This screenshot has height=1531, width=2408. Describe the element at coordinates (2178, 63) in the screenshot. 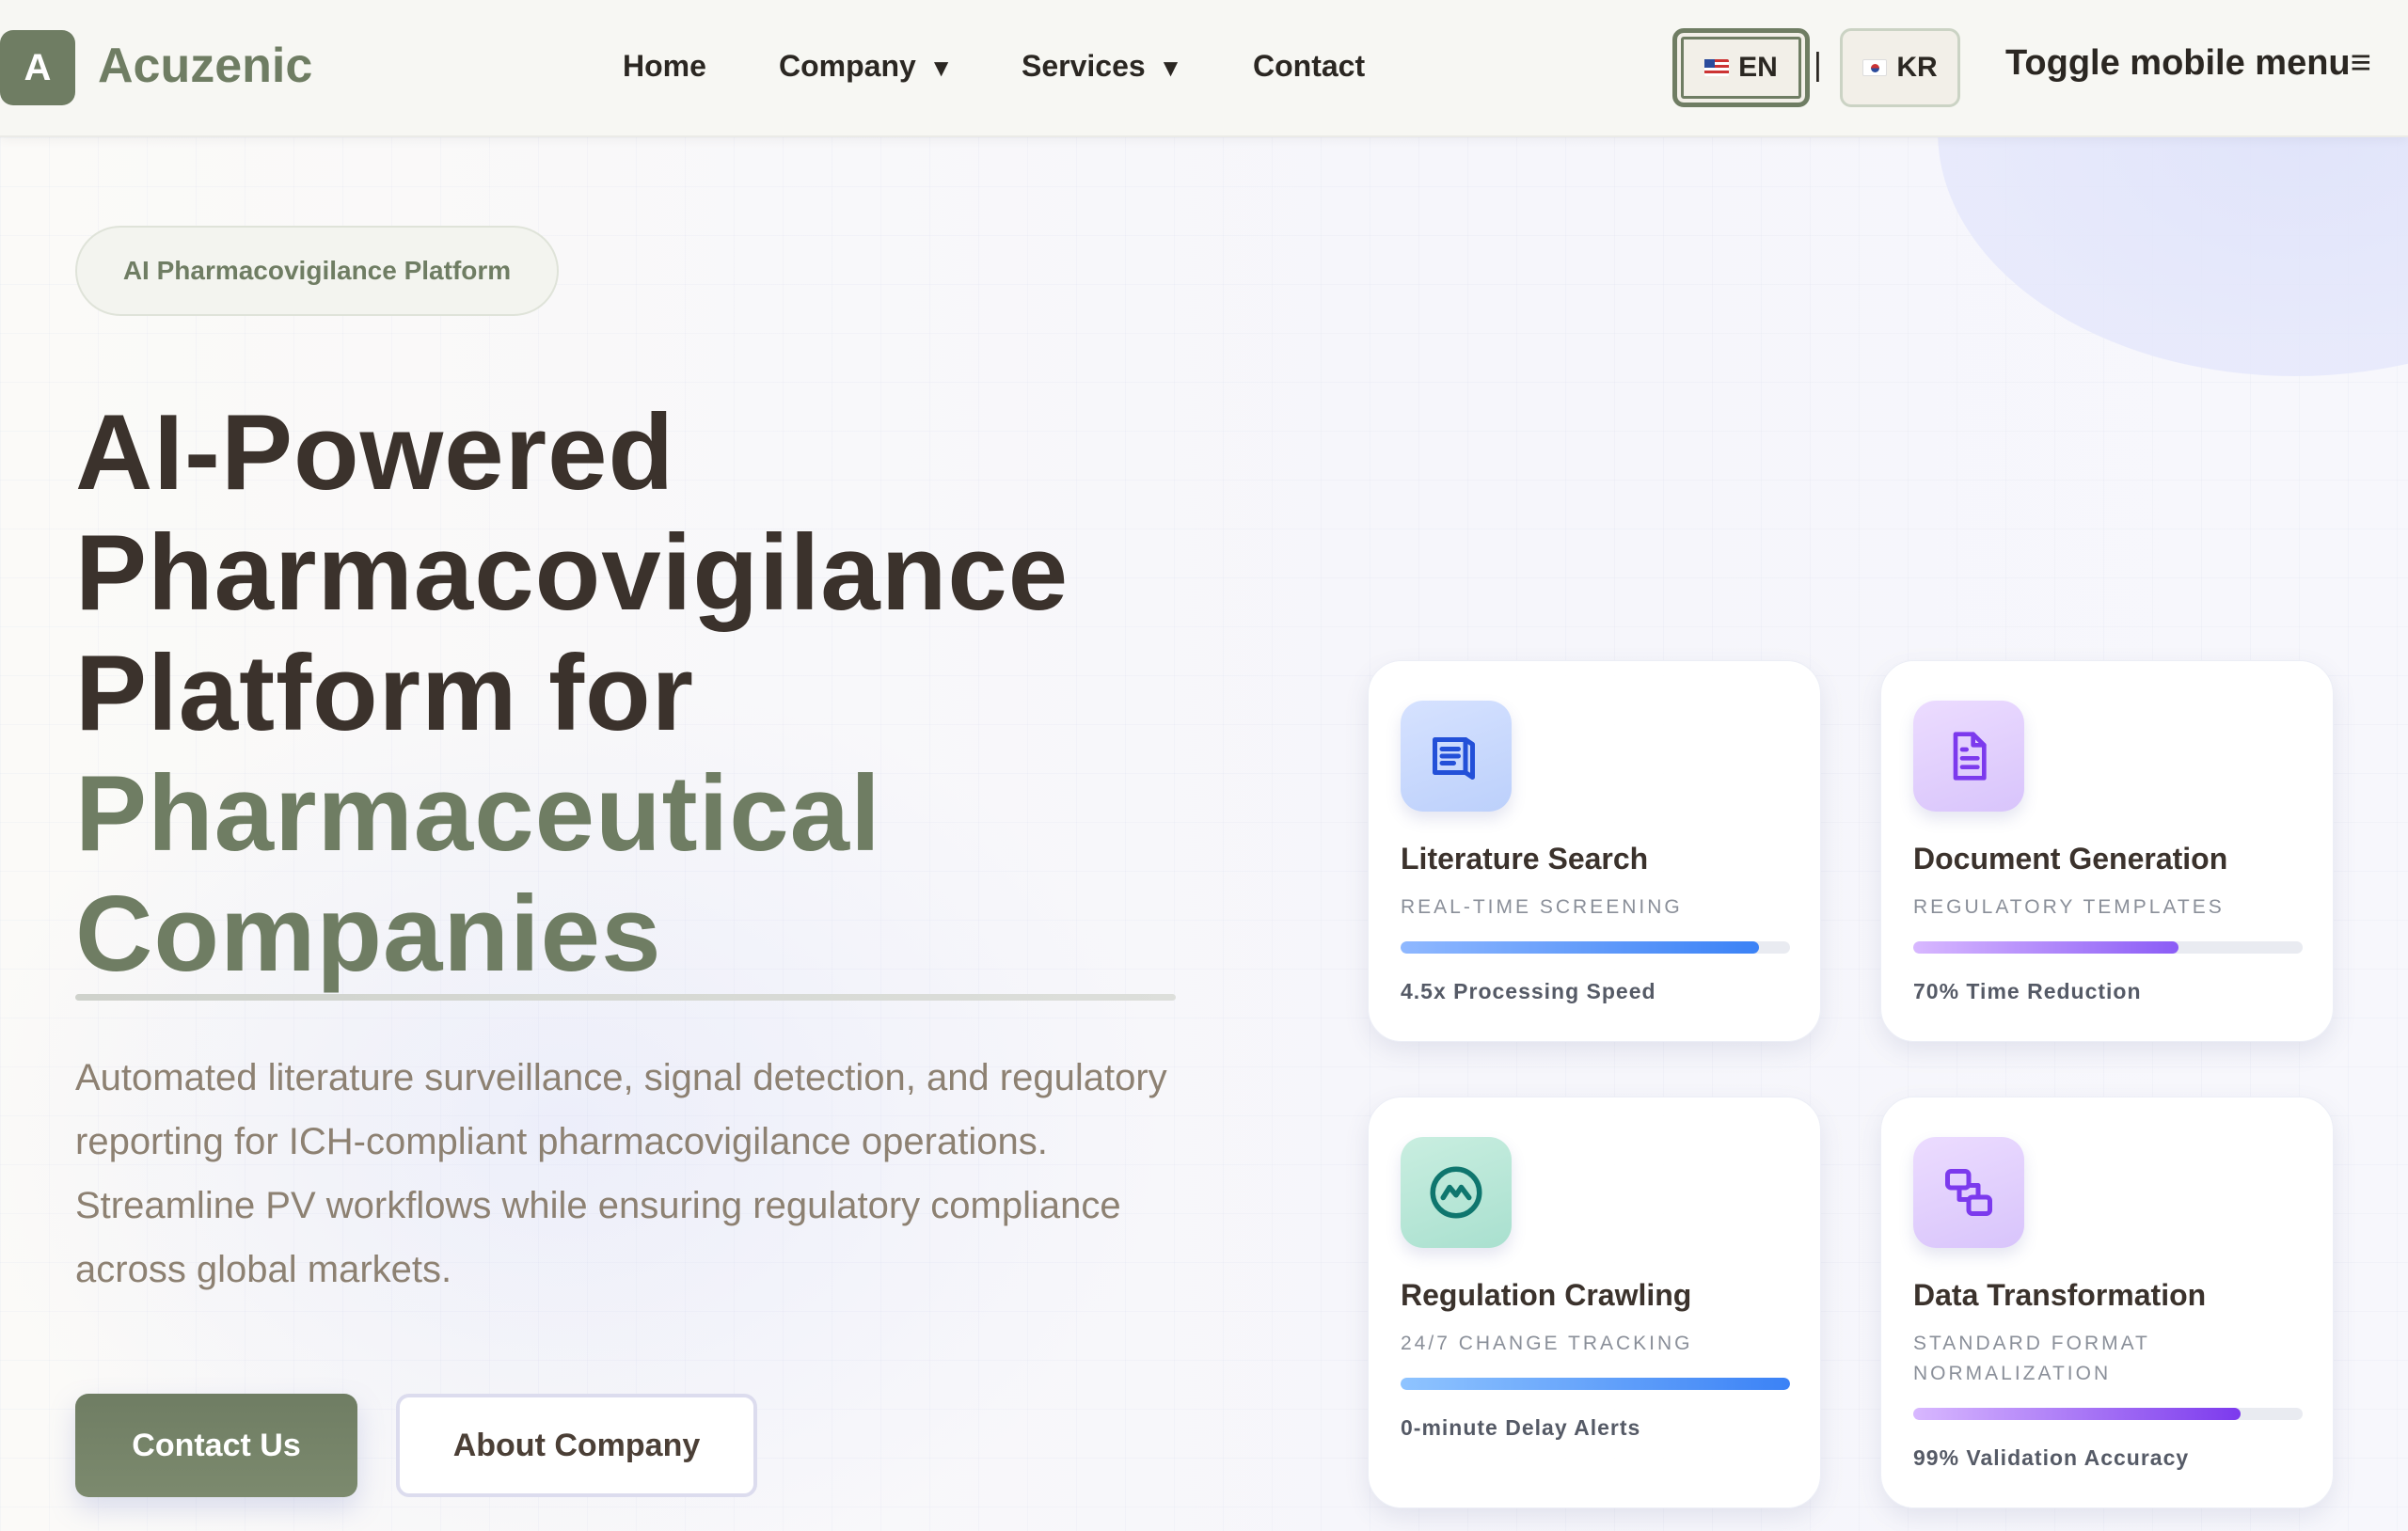

I see `mobile-menu-label: Toggle mobile menu` at that location.